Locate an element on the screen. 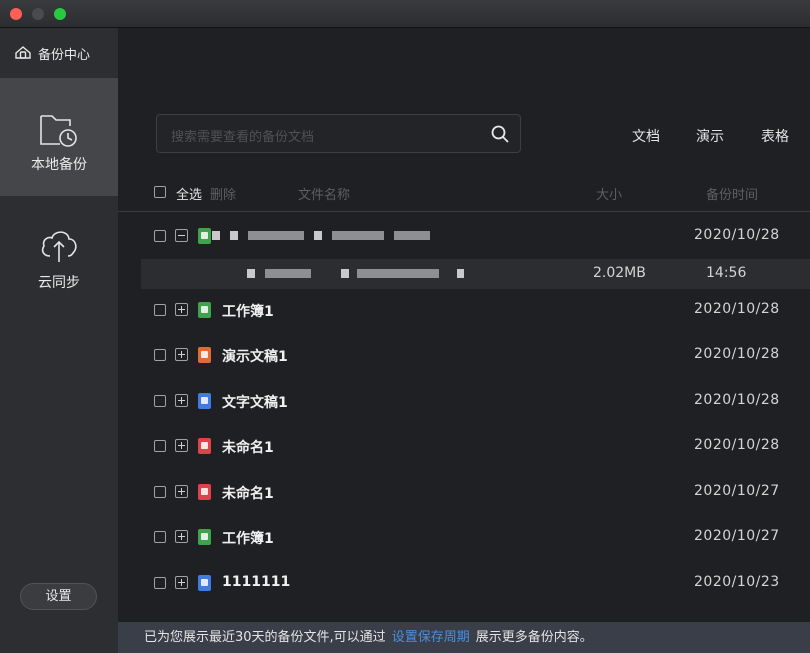 The width and height of the screenshot is (810, 653). footer-text: 已为您展示最近30天的备份文件,可以通过 is located at coordinates (265, 637).